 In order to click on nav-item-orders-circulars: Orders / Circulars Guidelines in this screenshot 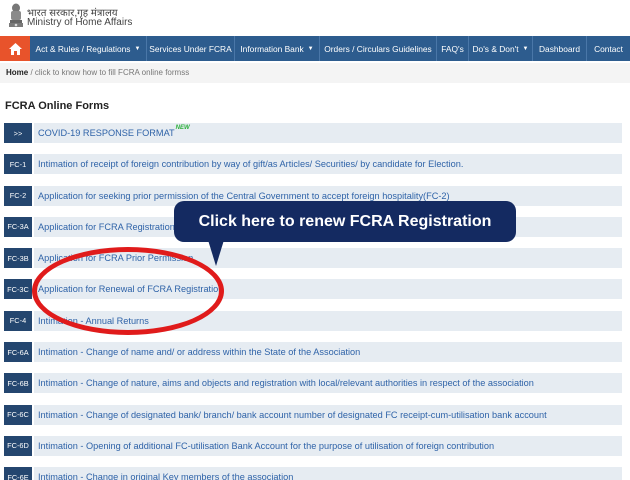, I will do `click(378, 48)`.